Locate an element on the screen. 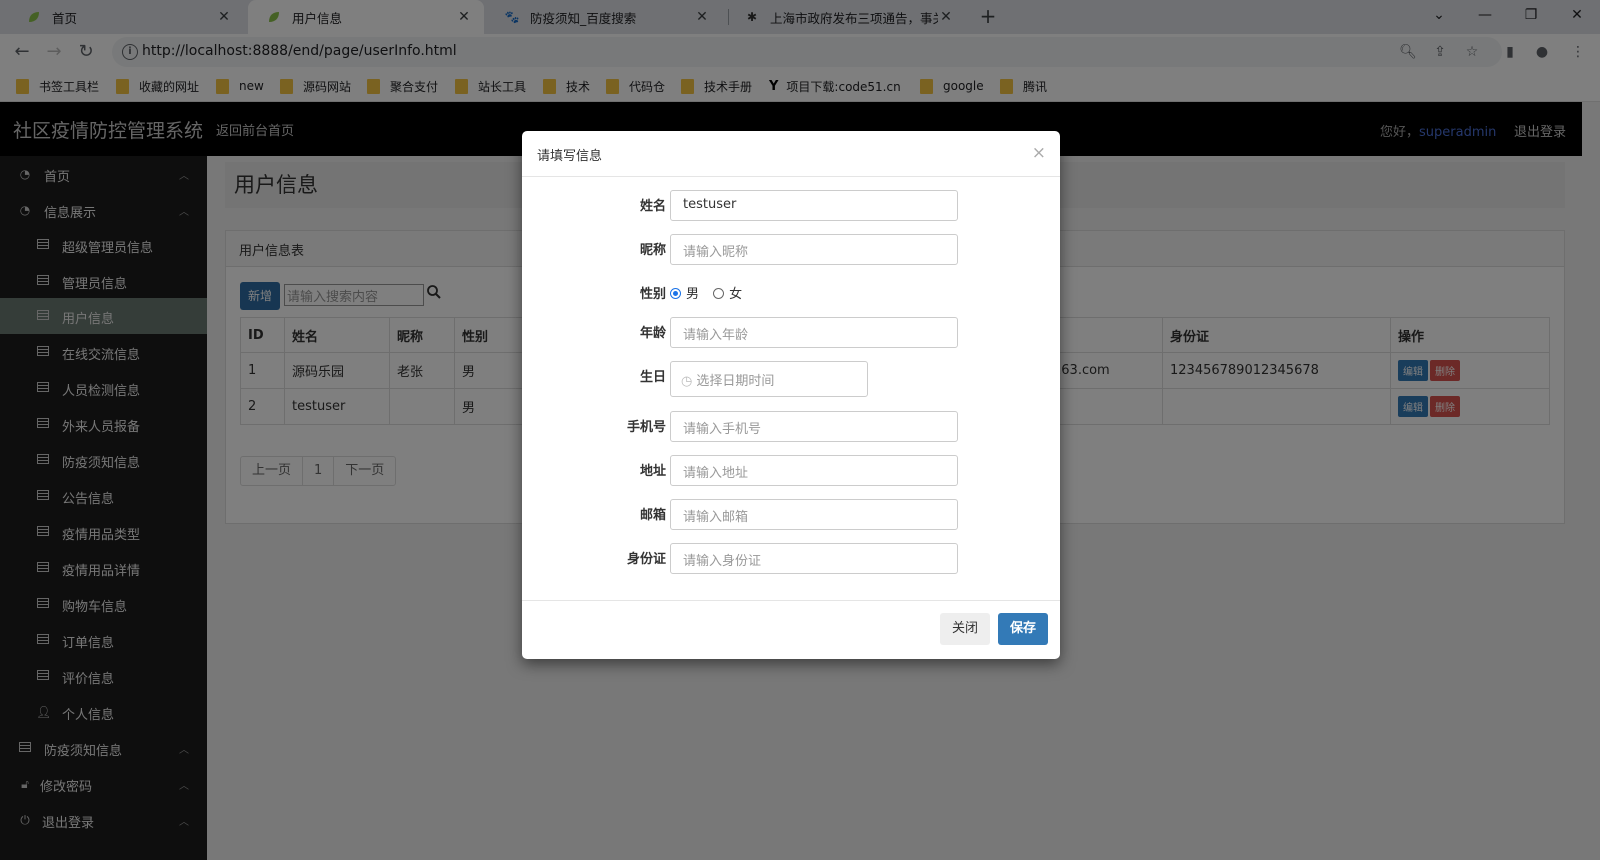  modal-header: 请填写信息 × is located at coordinates (791, 154).